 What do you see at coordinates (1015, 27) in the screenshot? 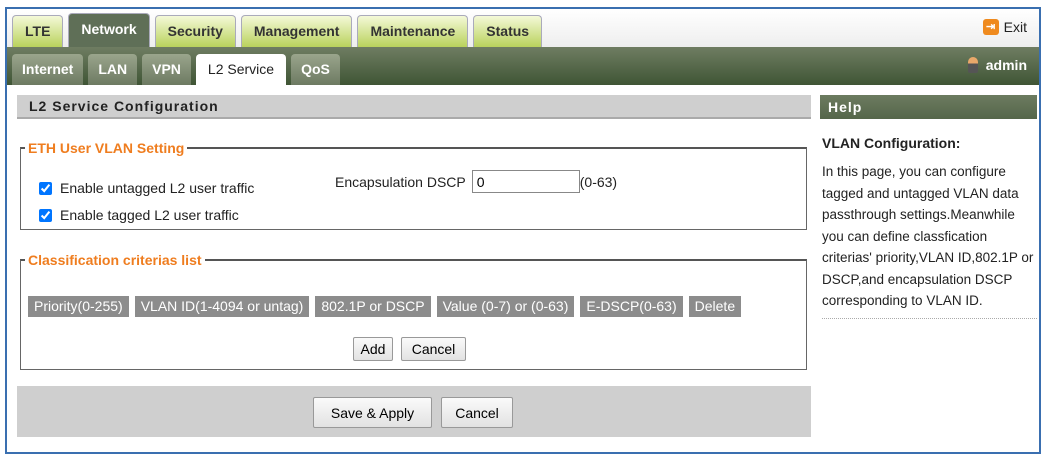
I see `exit-label: Exit` at bounding box center [1015, 27].